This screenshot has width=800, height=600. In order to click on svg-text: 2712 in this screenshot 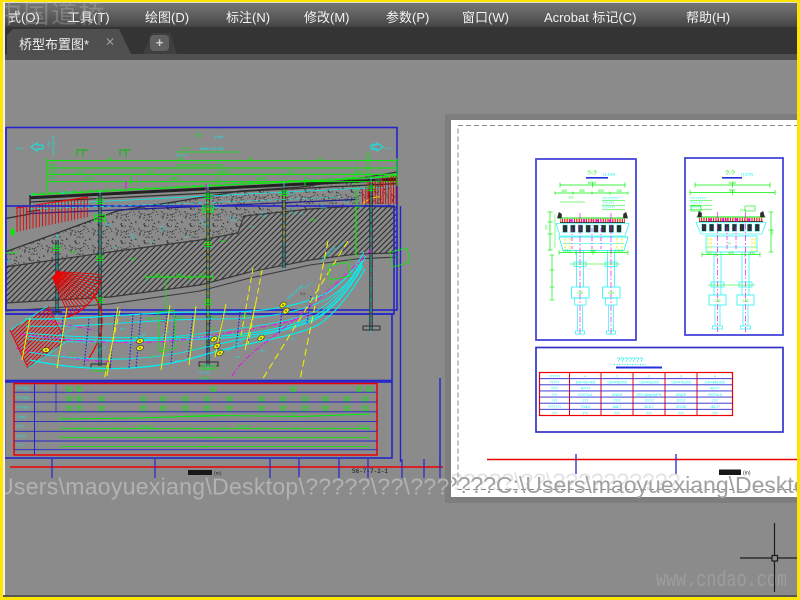, I will do `click(89, 178)`.